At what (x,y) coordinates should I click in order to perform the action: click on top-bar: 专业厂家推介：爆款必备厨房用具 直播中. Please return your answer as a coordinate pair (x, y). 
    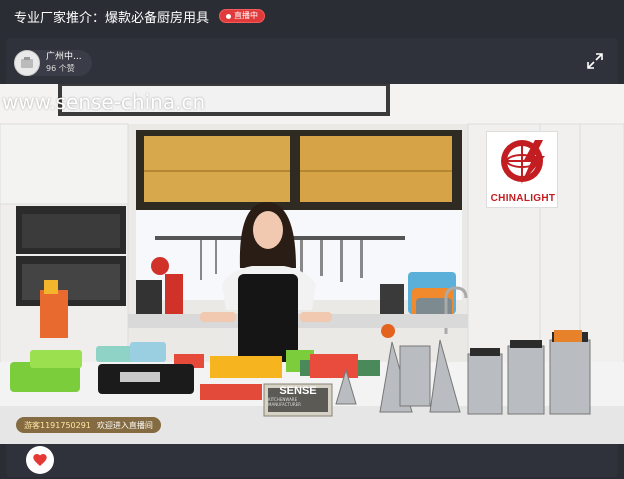
    Looking at the image, I should click on (312, 16).